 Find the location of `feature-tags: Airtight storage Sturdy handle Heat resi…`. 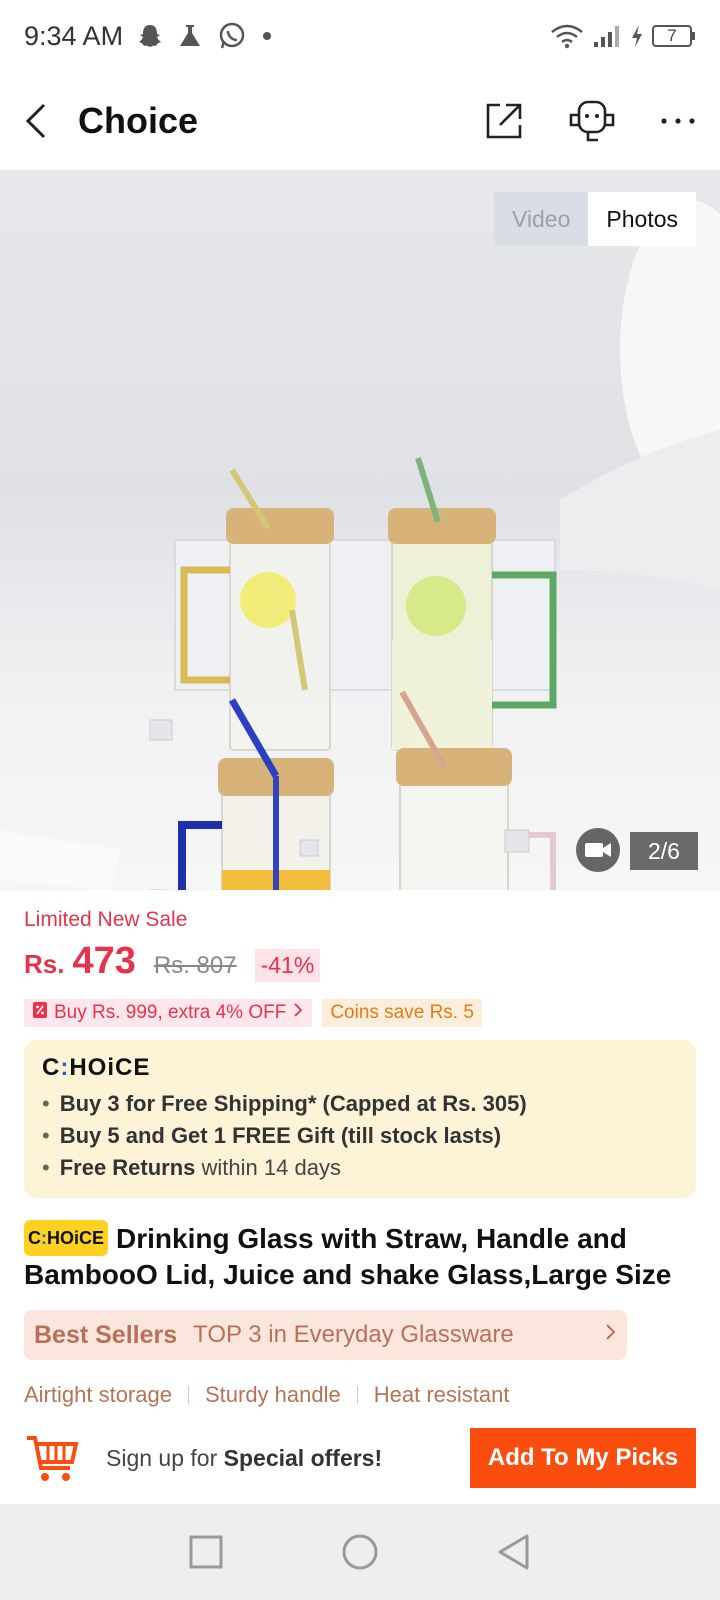

feature-tags: Airtight storage Sturdy handle Heat resi… is located at coordinates (360, 1395).